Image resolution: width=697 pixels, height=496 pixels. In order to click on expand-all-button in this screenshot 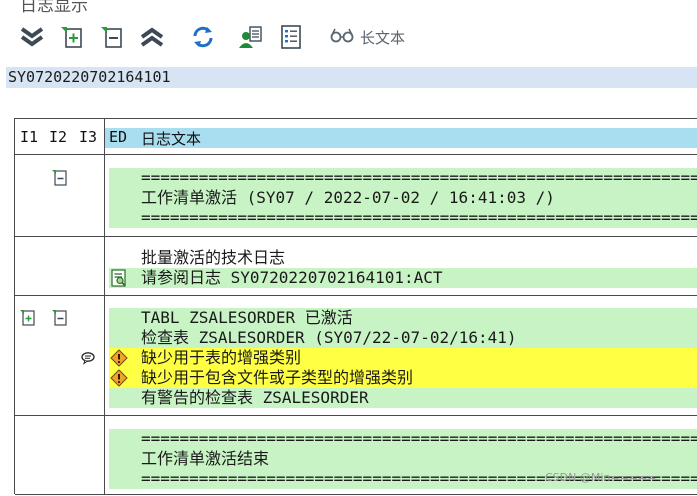, I will do `click(32, 37)`.